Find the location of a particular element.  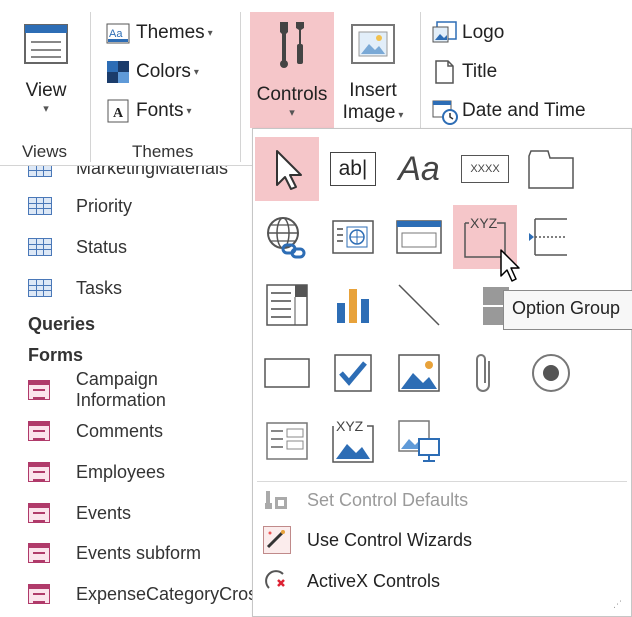

chart-control is located at coordinates (353, 305).